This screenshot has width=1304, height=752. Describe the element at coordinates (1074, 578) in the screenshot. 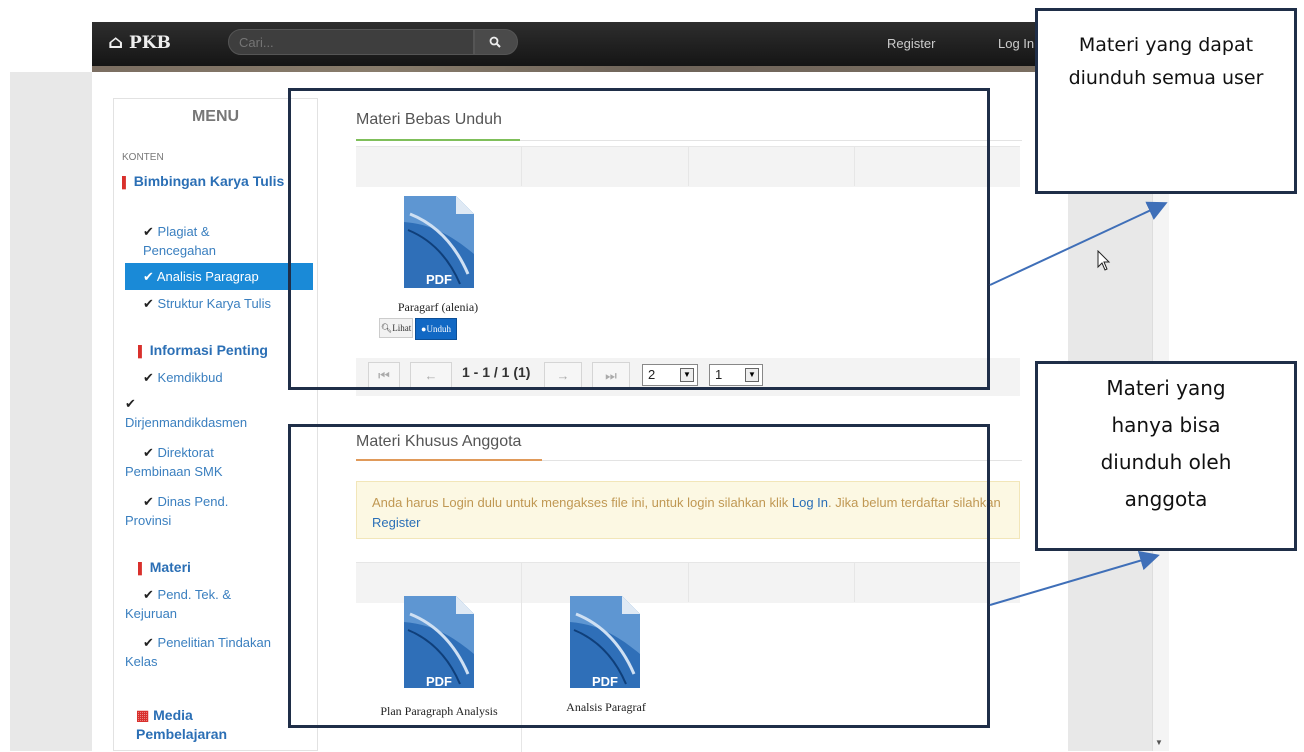

I see `arrow-bottom` at that location.